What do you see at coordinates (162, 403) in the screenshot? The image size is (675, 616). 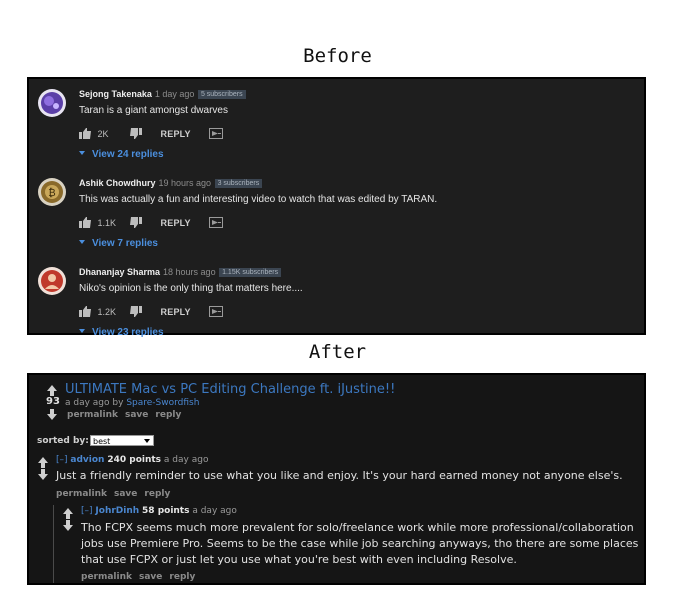 I see `post-author: Spare-Swordfish` at bounding box center [162, 403].